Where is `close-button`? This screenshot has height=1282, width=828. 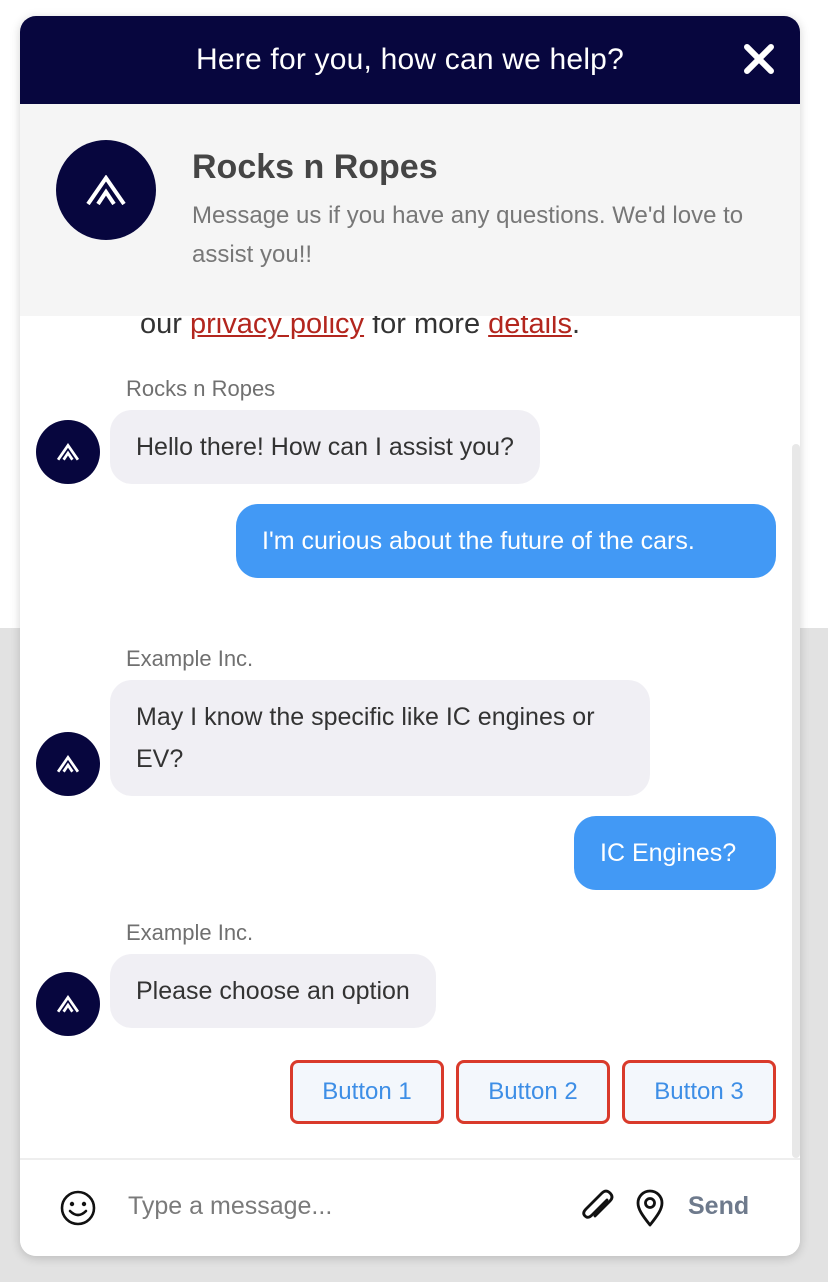
close-button is located at coordinates (759, 59).